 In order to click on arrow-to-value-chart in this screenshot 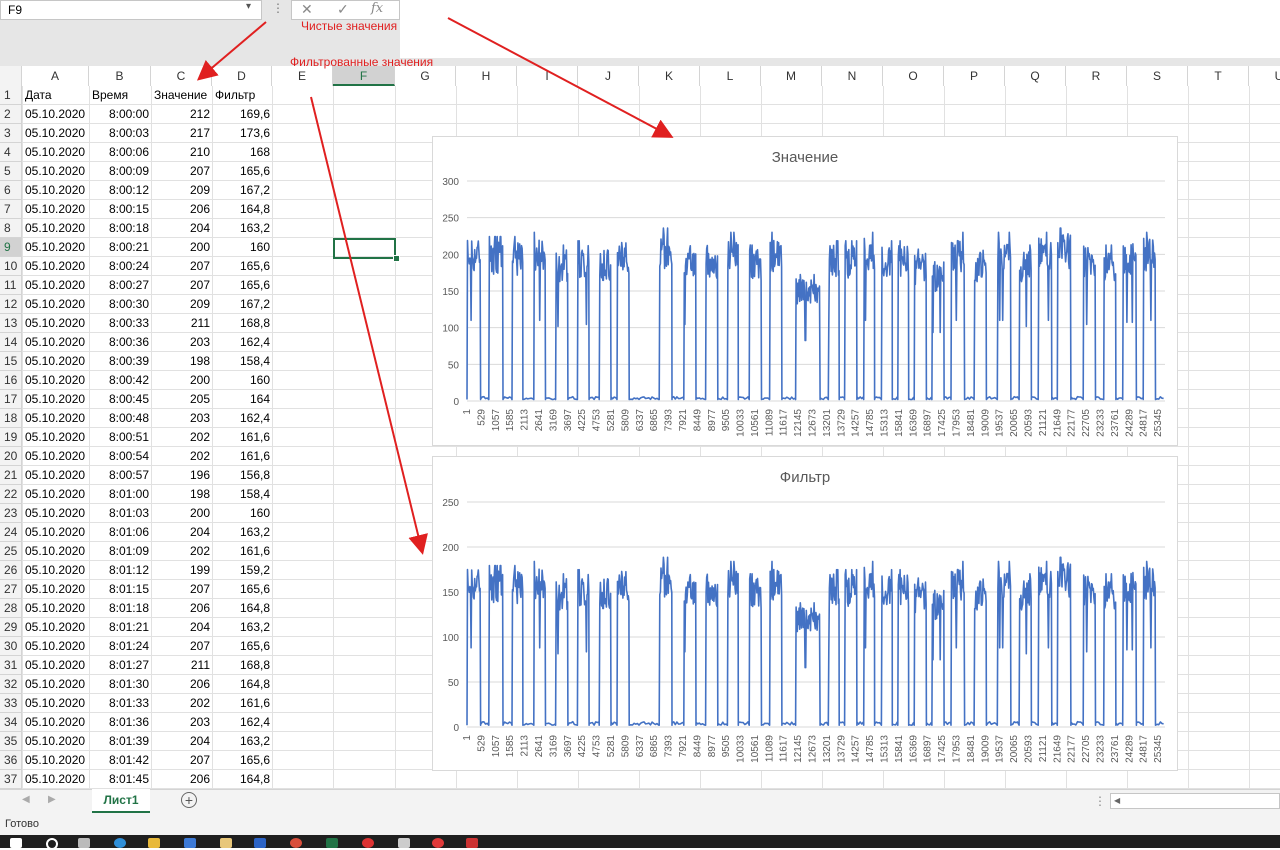, I will do `click(560, 77)`.